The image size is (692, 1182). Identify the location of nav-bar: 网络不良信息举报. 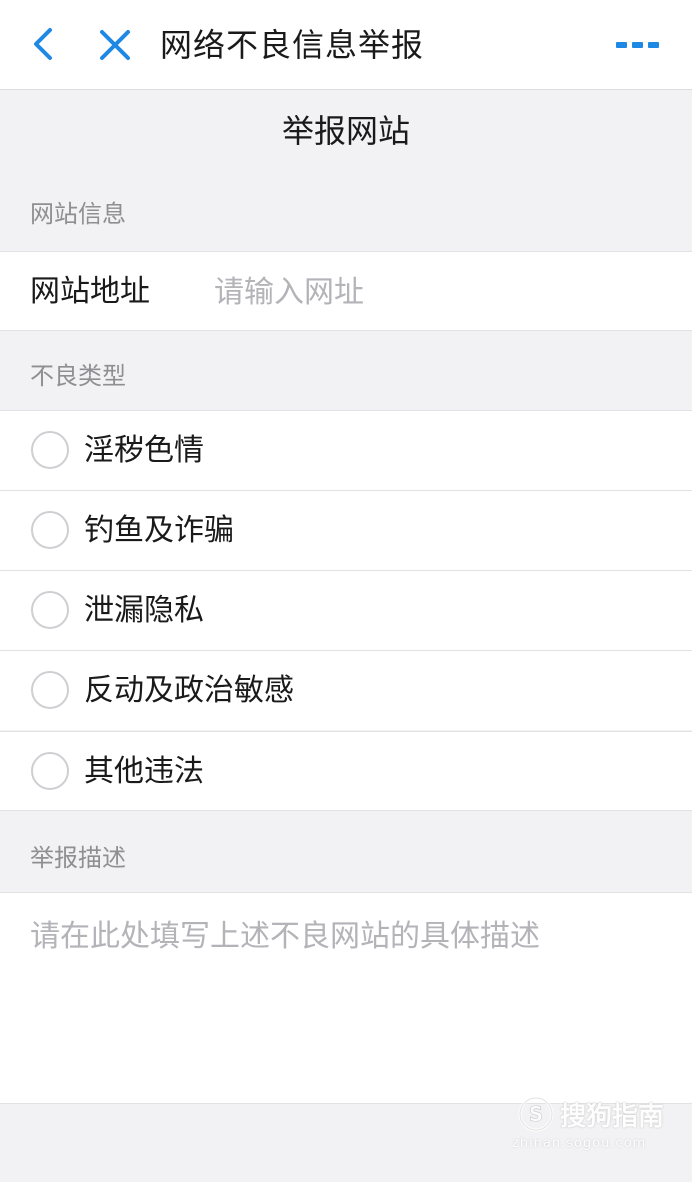
(346, 45).